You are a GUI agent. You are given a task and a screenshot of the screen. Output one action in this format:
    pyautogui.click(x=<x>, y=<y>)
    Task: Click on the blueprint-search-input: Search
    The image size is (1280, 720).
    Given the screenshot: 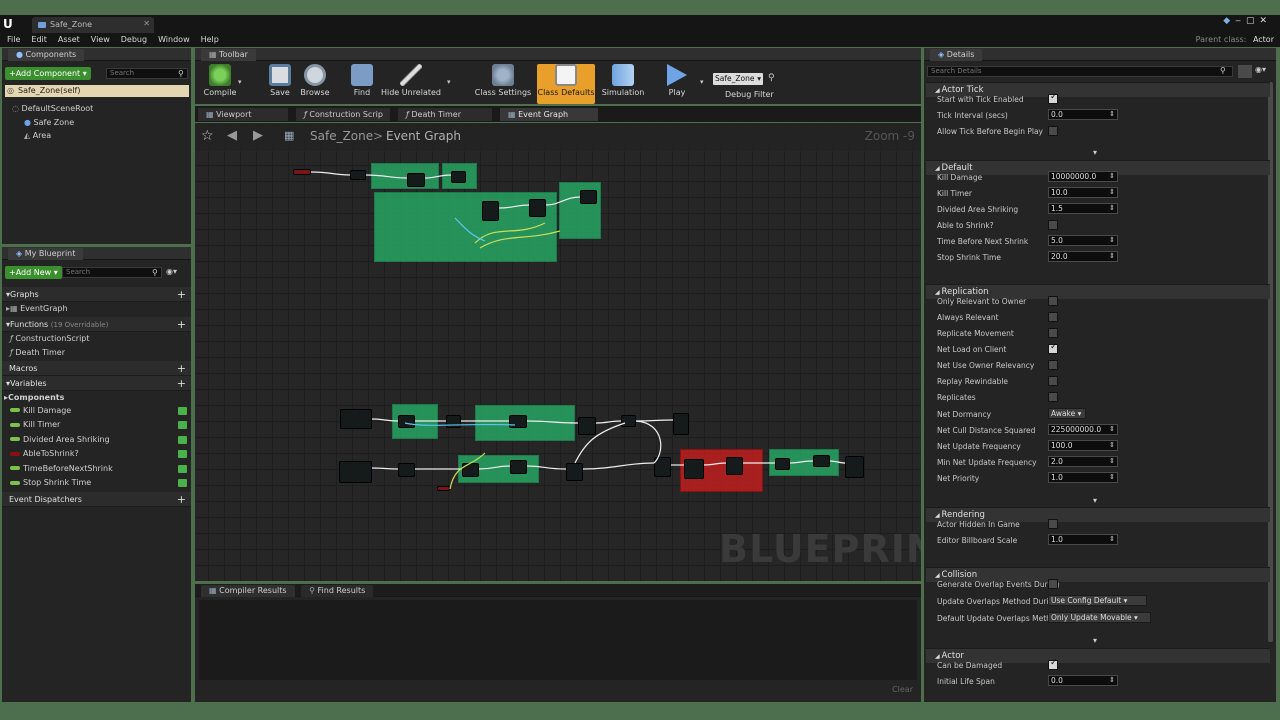 What is the action you would take?
    pyautogui.click(x=112, y=272)
    